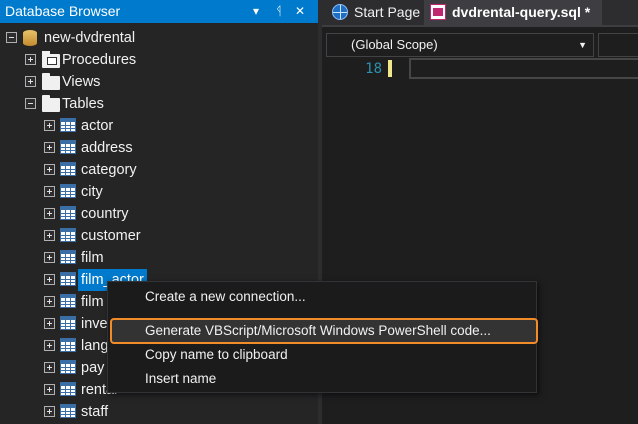  What do you see at coordinates (438, 12) in the screenshot?
I see `sql-file-icon` at bounding box center [438, 12].